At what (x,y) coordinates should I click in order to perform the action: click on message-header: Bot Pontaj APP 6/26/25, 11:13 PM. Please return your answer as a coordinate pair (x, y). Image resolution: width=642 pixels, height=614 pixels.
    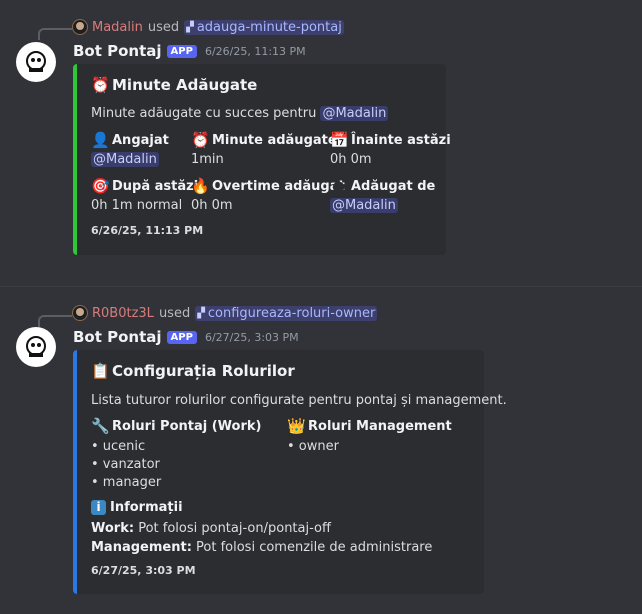
    Looking at the image, I should click on (189, 51).